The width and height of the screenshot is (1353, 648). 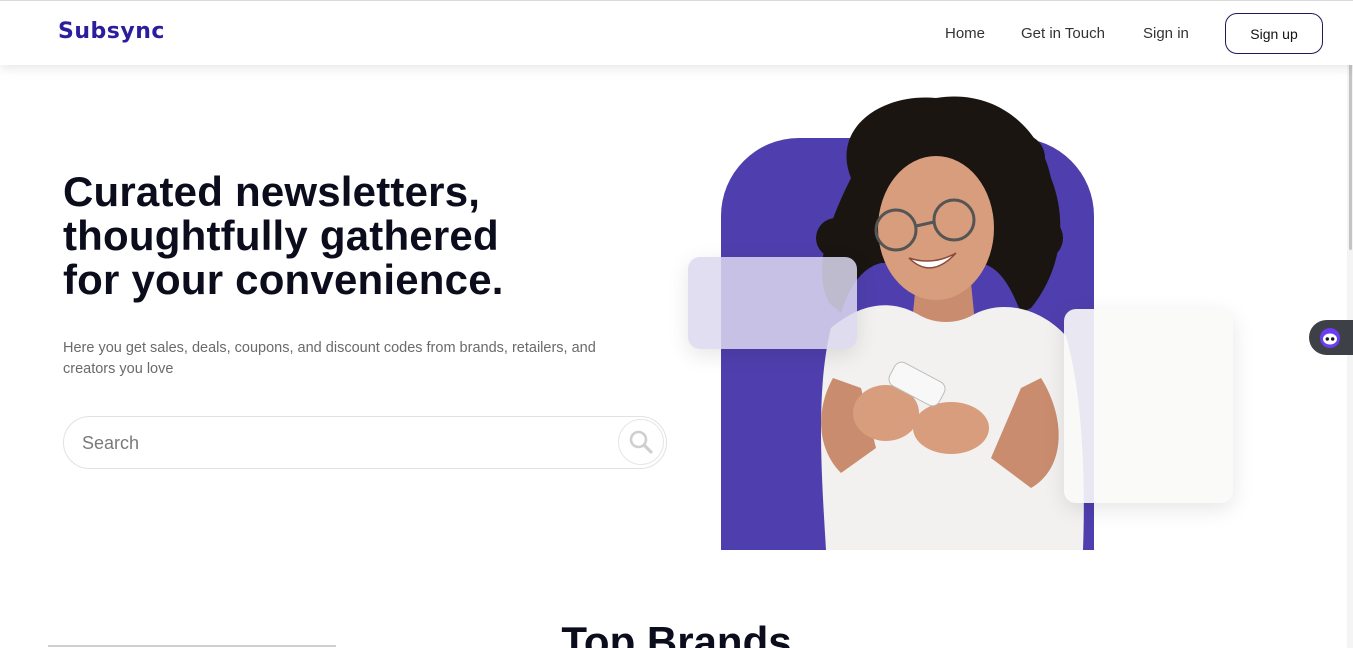 What do you see at coordinates (272, 191) in the screenshot?
I see `hero-headline-line: Curated newsletters,` at bounding box center [272, 191].